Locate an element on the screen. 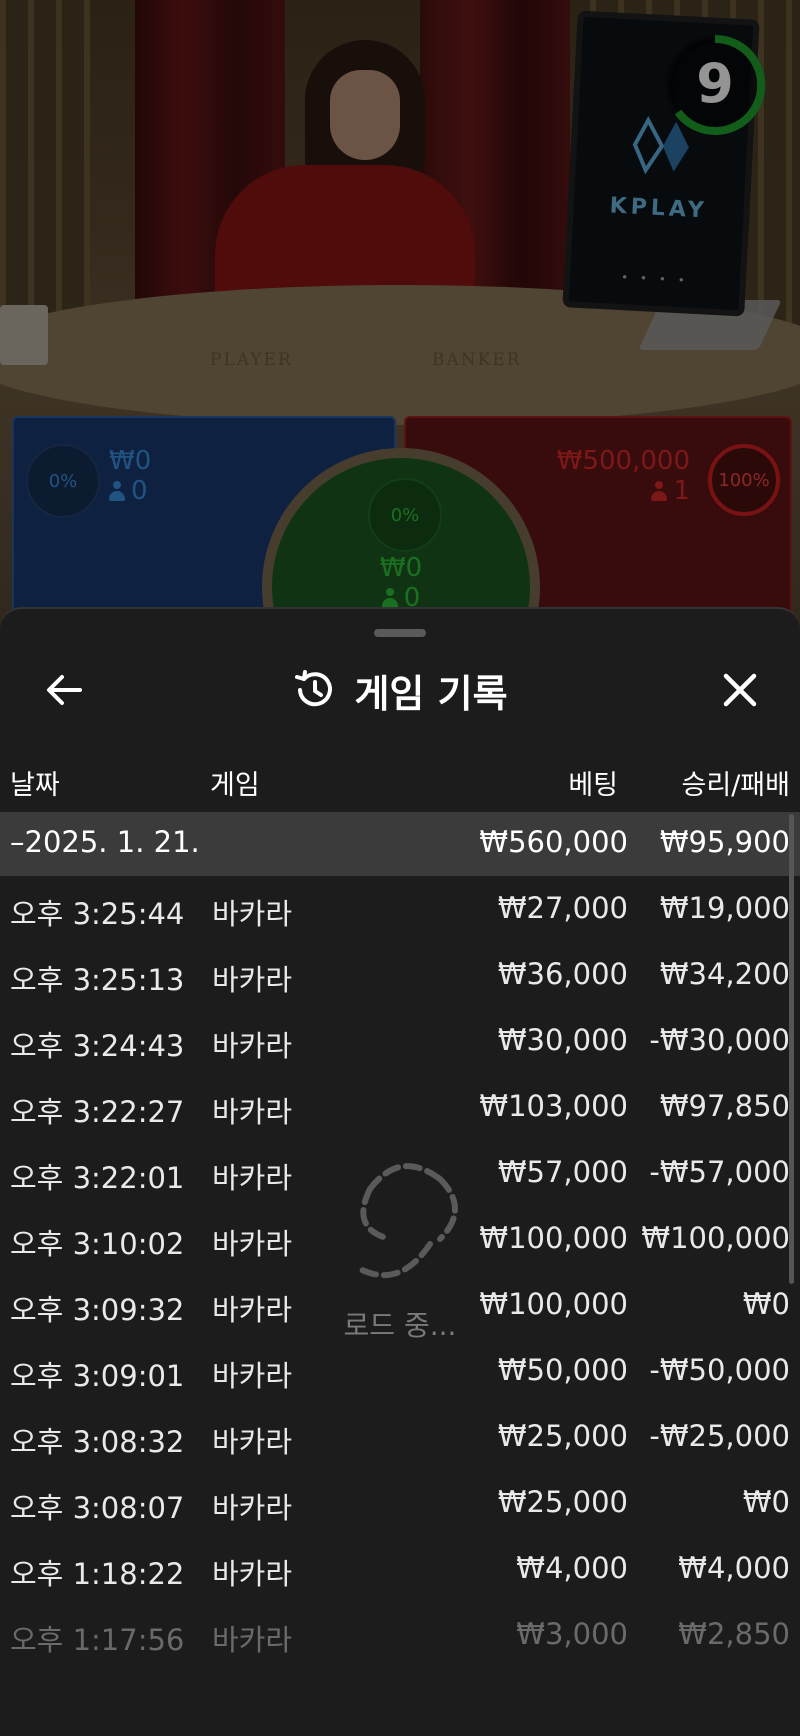 This screenshot has height=1736, width=800. row-time: 오후 3:10:02 is located at coordinates (97, 1244).